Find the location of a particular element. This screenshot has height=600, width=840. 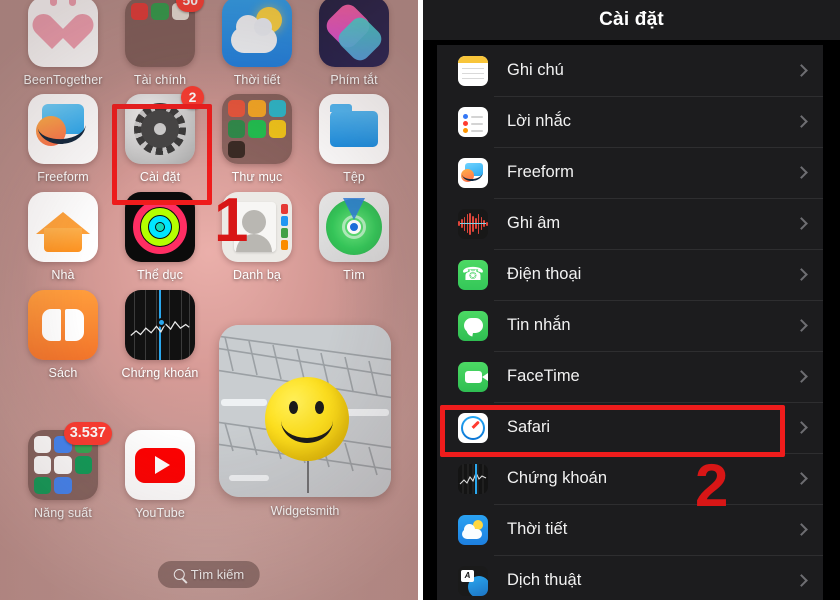

phone-icon: ☎ is located at coordinates (473, 274).